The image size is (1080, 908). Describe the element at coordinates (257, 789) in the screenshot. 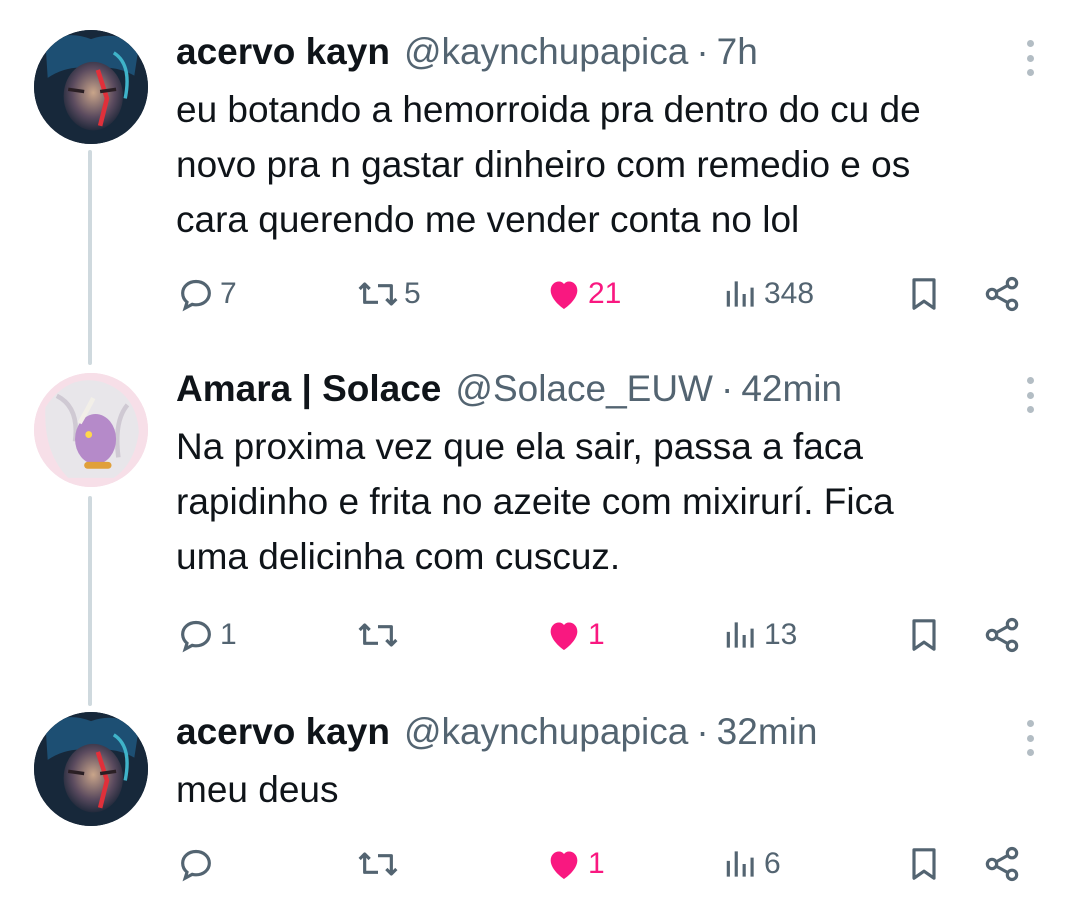

I see `tweet-text: meu deus` at that location.